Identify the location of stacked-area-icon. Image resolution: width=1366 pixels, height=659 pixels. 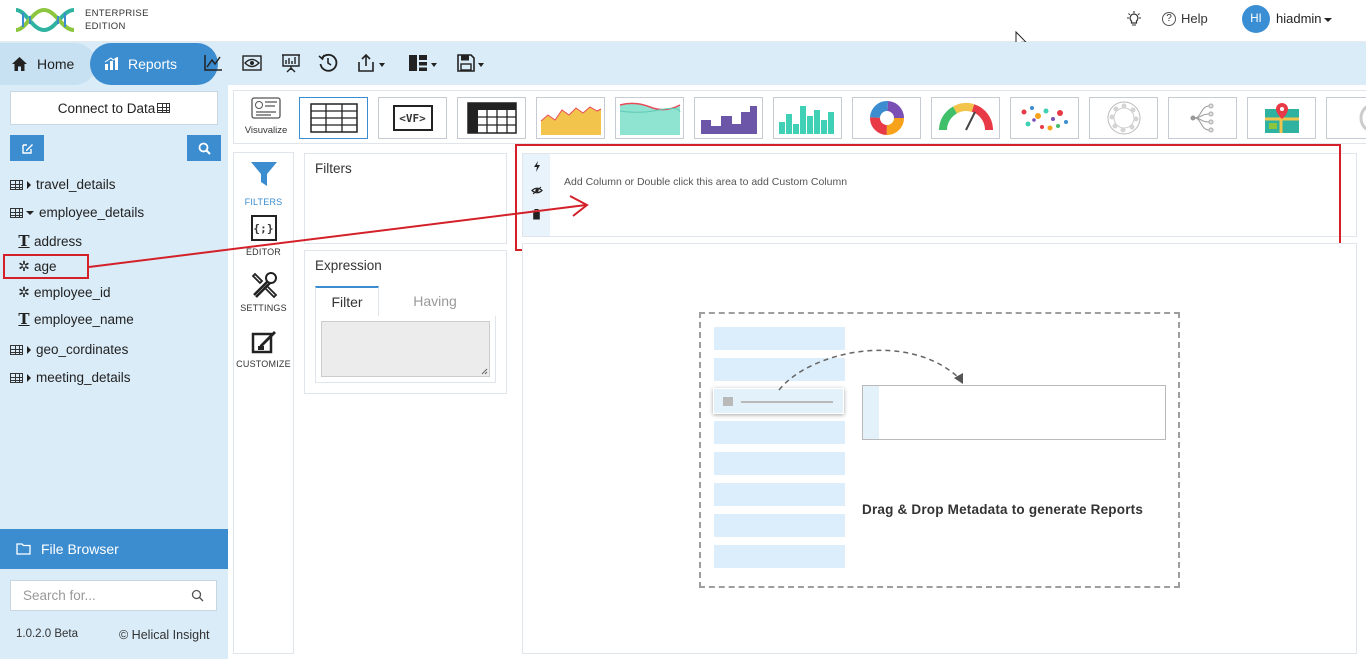
(649, 118).